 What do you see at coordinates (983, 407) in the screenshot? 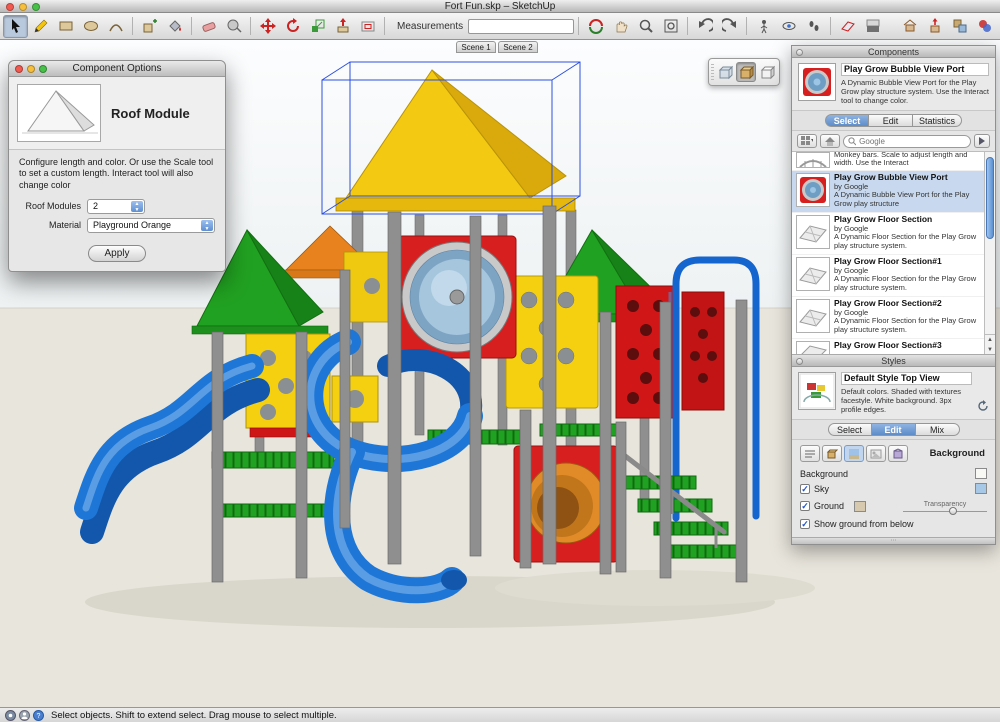
I see `update-style-button` at bounding box center [983, 407].